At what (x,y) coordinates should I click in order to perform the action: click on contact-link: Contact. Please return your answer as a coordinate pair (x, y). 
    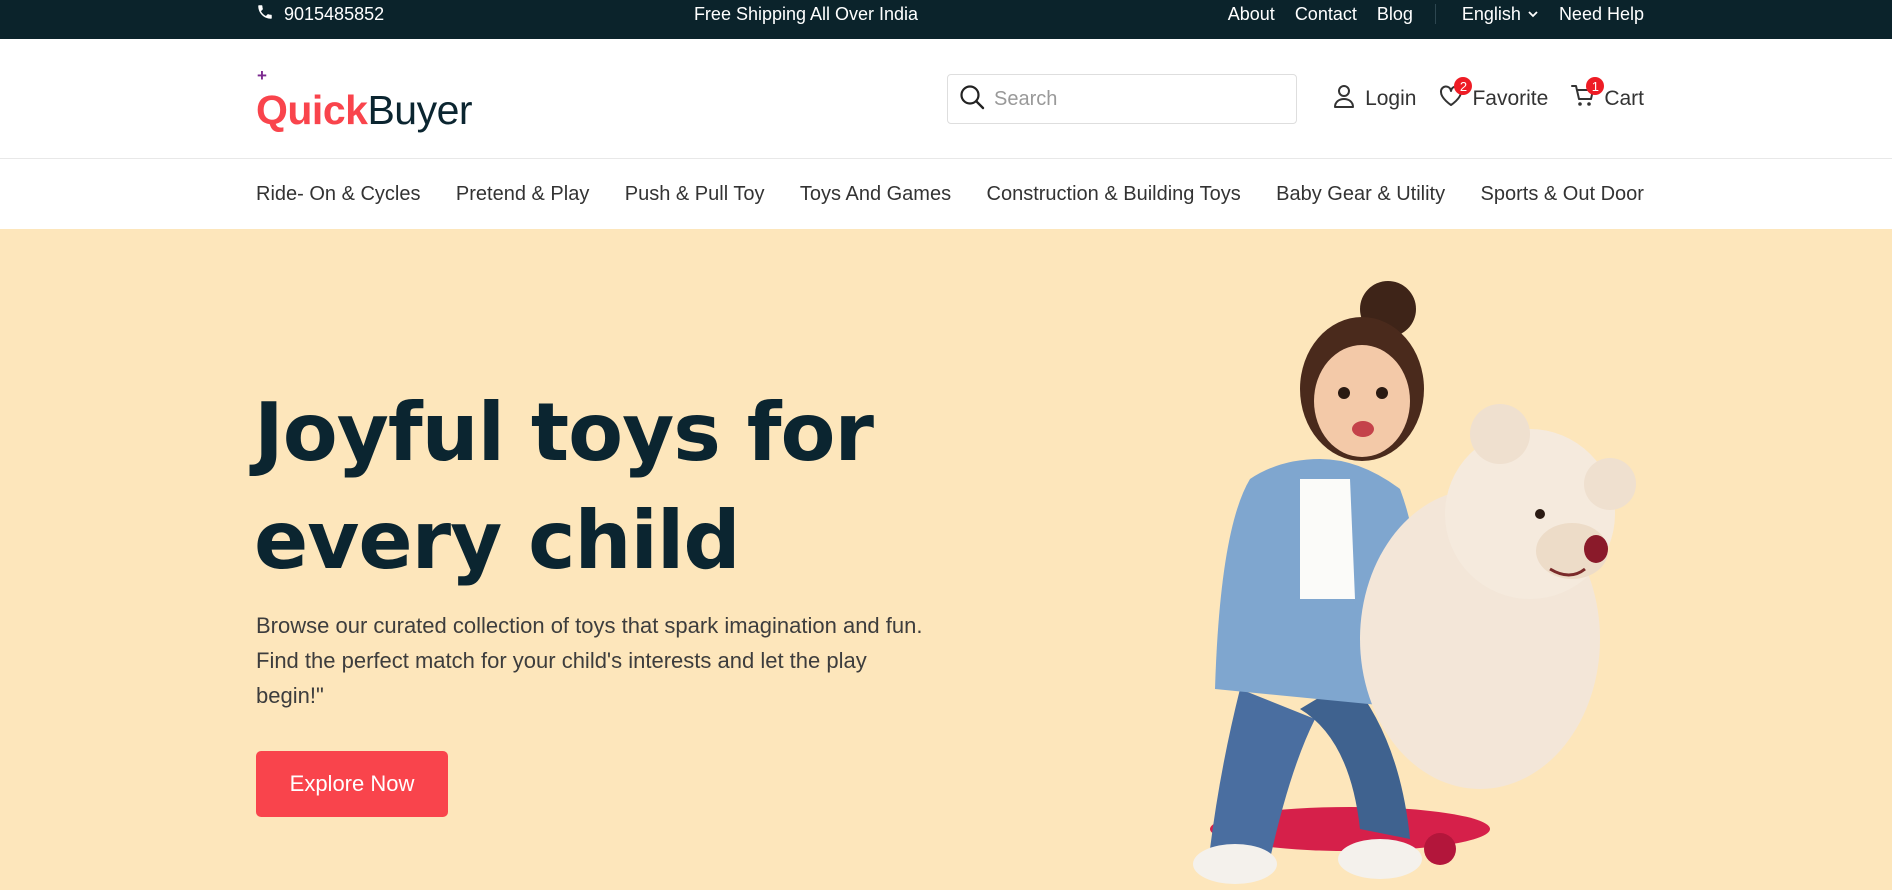
    Looking at the image, I should click on (1326, 14).